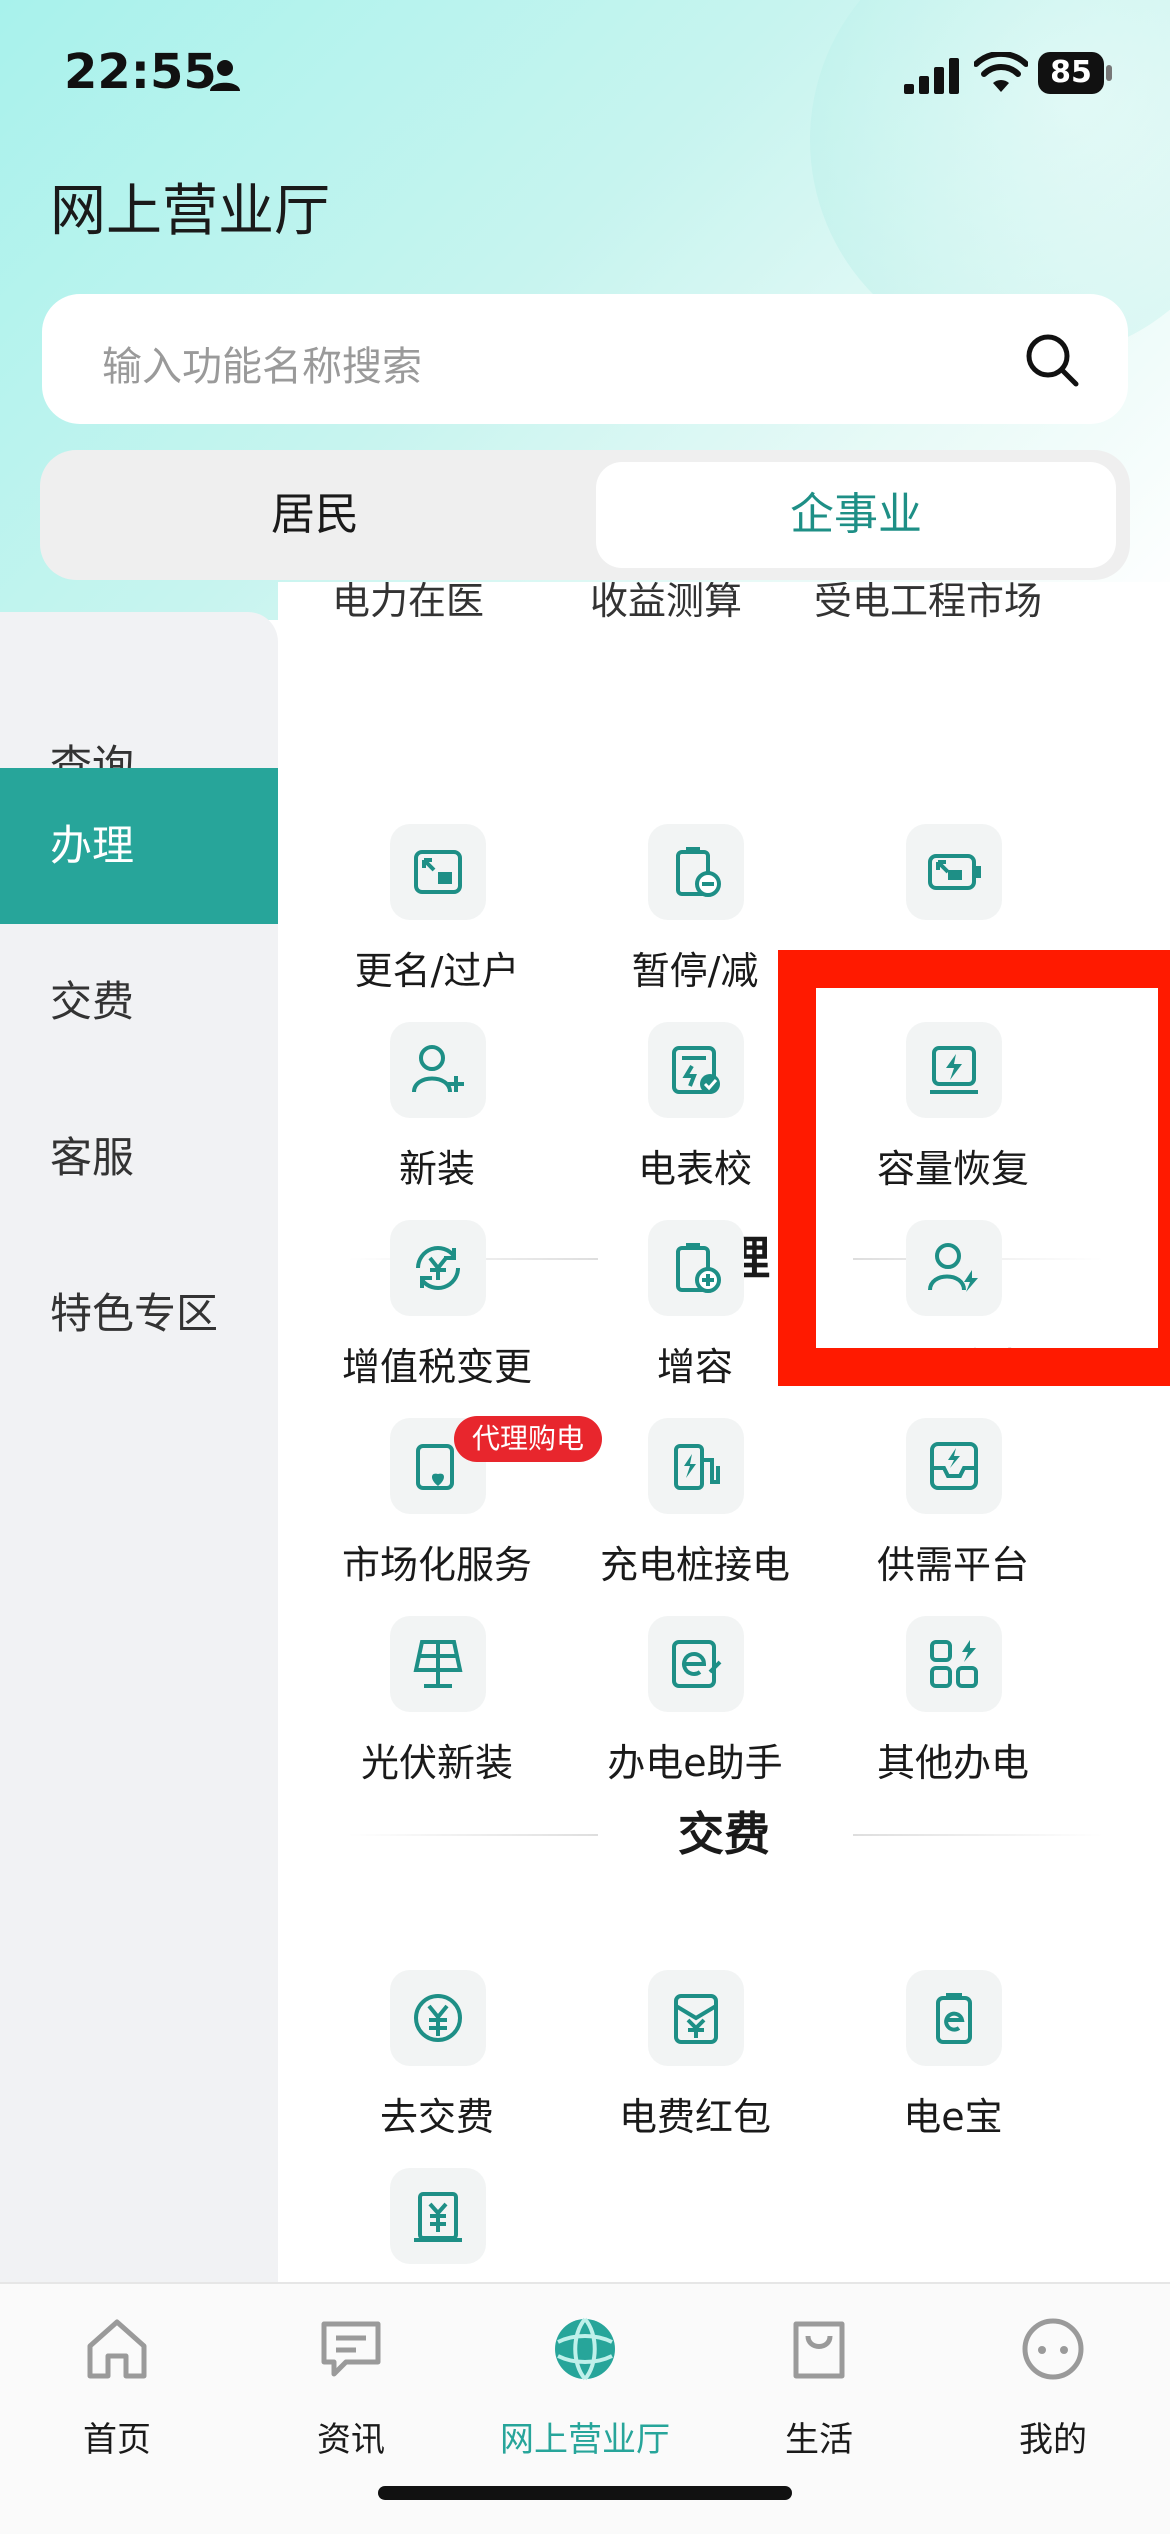 Image resolution: width=1170 pixels, height=2534 pixels. Describe the element at coordinates (585, 515) in the screenshot. I see `customer-type-segment: 居民 企事业` at that location.